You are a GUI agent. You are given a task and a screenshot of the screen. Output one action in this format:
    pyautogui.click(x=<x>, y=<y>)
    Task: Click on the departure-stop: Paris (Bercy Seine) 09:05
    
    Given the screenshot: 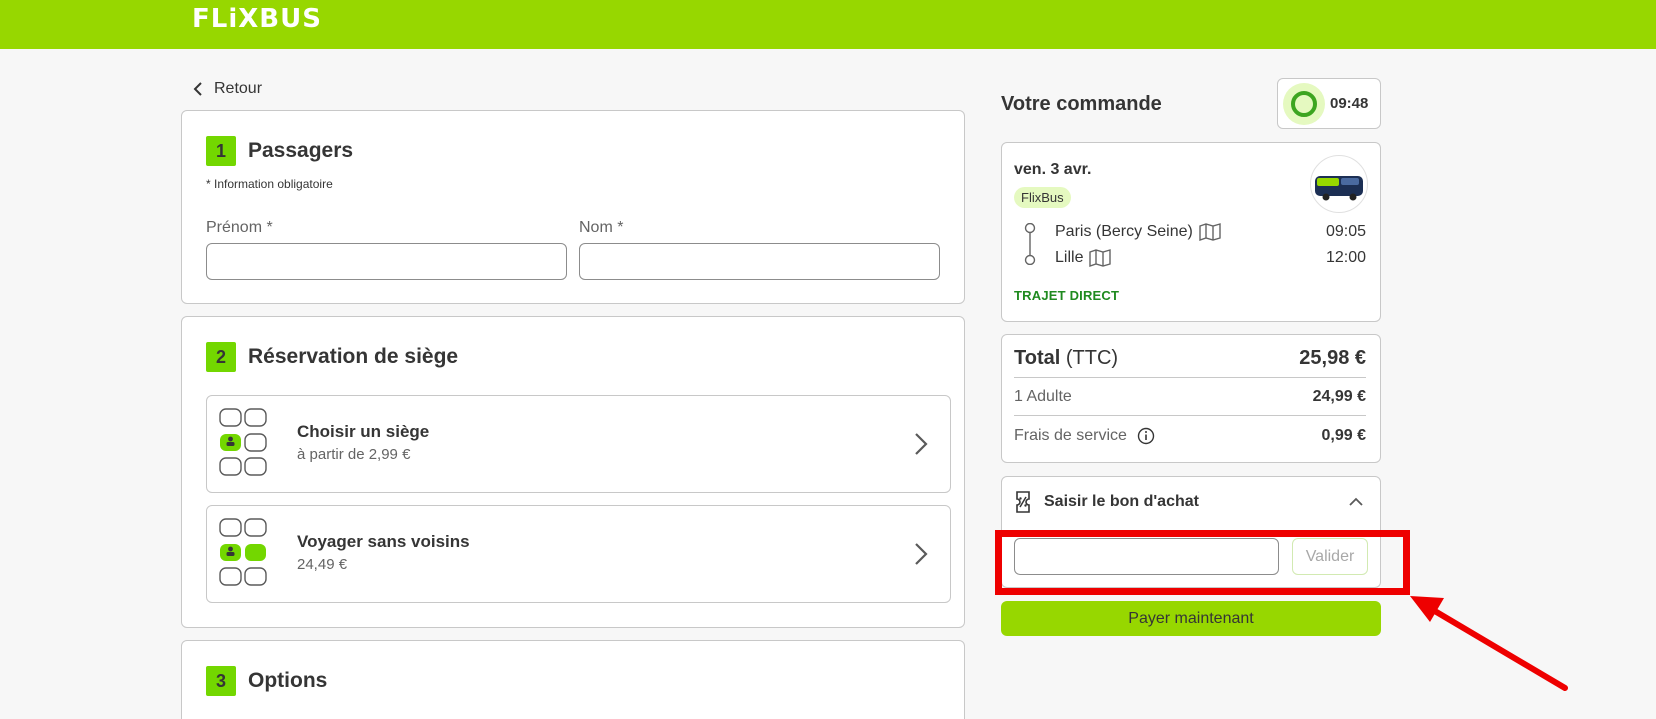 What is the action you would take?
    pyautogui.click(x=1190, y=232)
    